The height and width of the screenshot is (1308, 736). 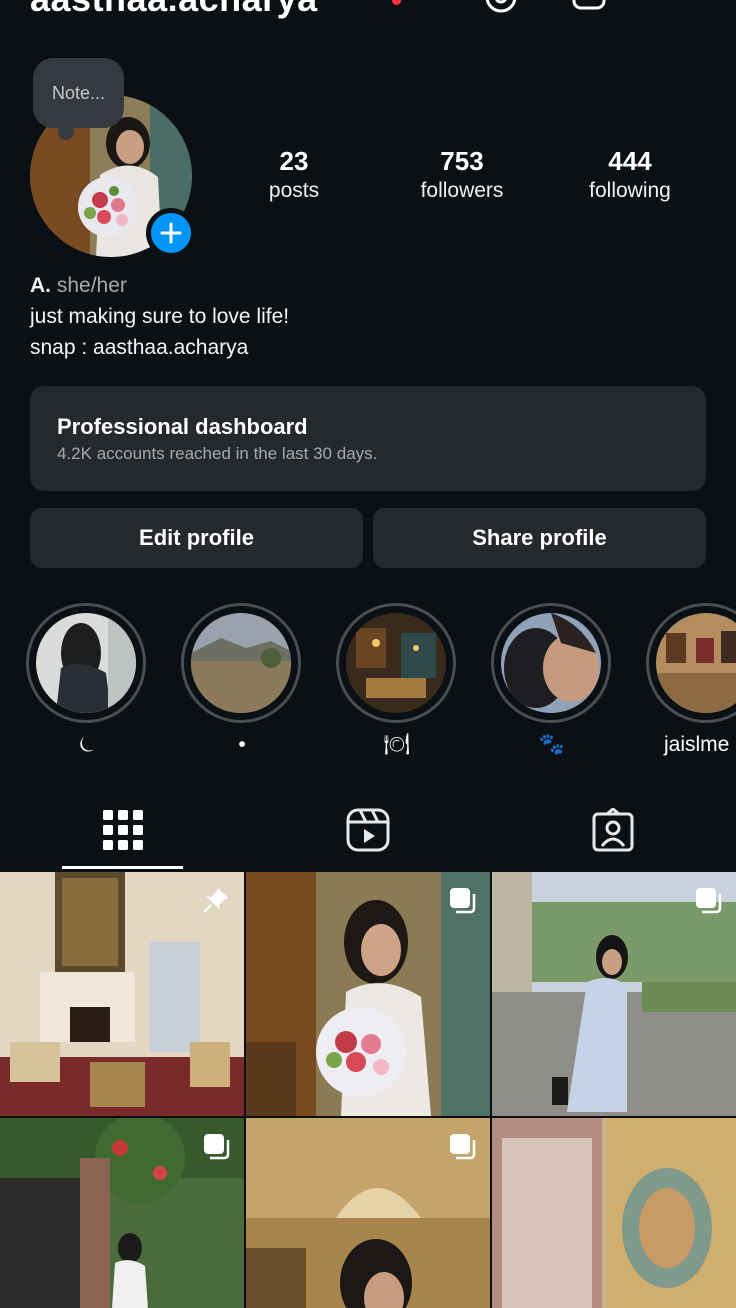 I want to click on stat-followers: 753 followers, so click(x=462, y=175).